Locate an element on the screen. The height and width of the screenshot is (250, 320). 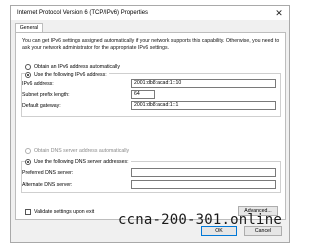
validate-settings-option: Validate settings upon exit is located at coordinates (59, 212).